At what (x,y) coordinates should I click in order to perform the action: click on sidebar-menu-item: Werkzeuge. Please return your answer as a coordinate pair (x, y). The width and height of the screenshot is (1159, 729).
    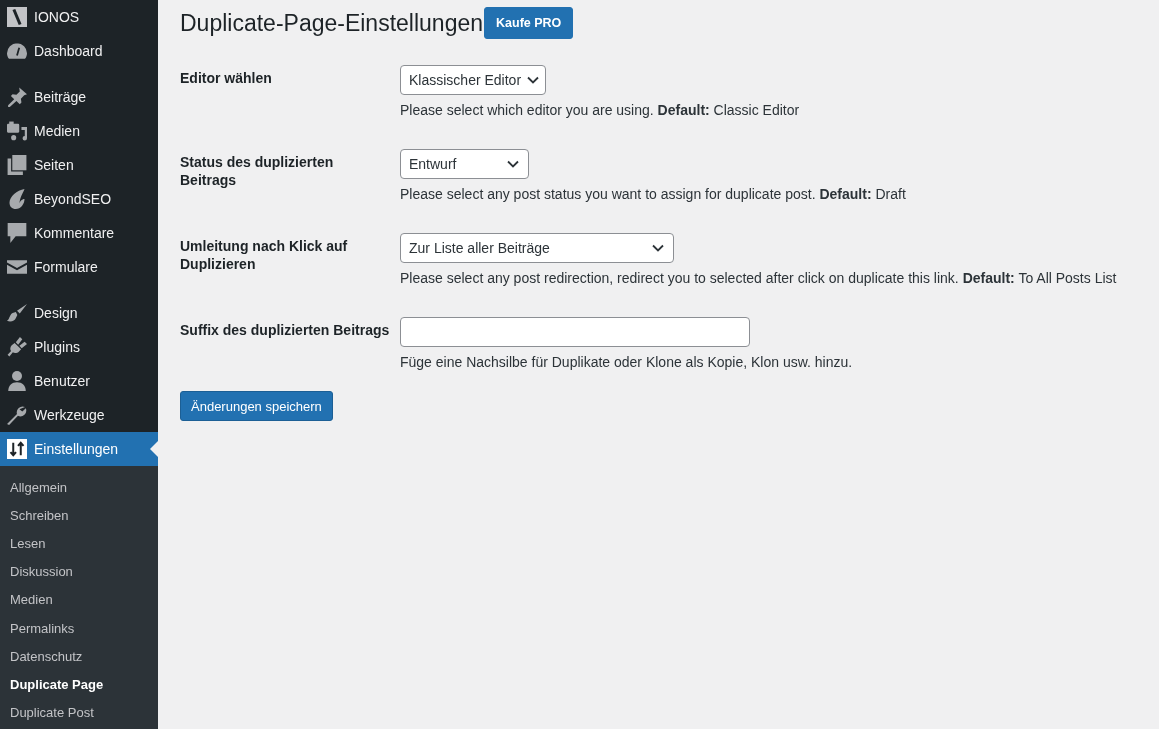
    Looking at the image, I should click on (79, 415).